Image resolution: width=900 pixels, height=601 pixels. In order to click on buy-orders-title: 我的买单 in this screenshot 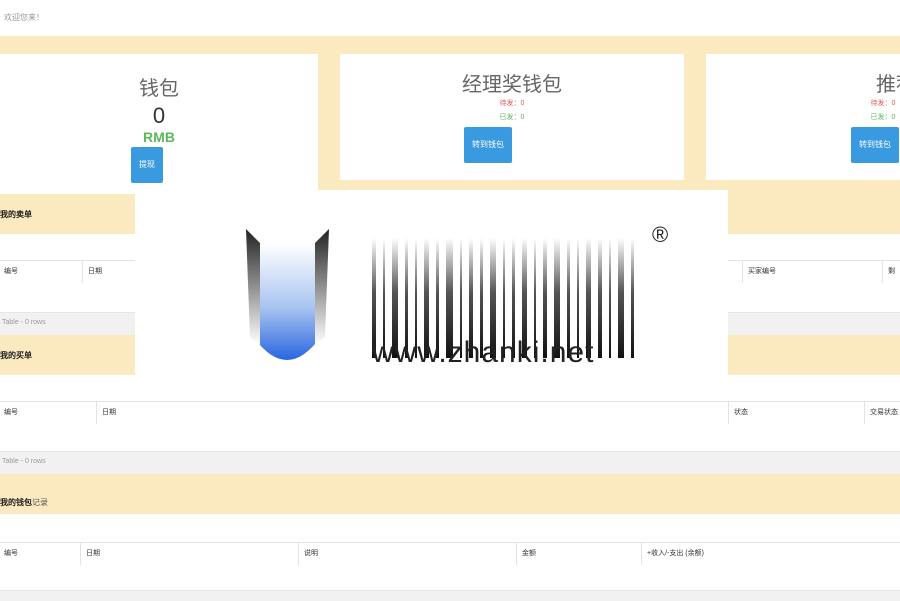, I will do `click(16, 355)`.